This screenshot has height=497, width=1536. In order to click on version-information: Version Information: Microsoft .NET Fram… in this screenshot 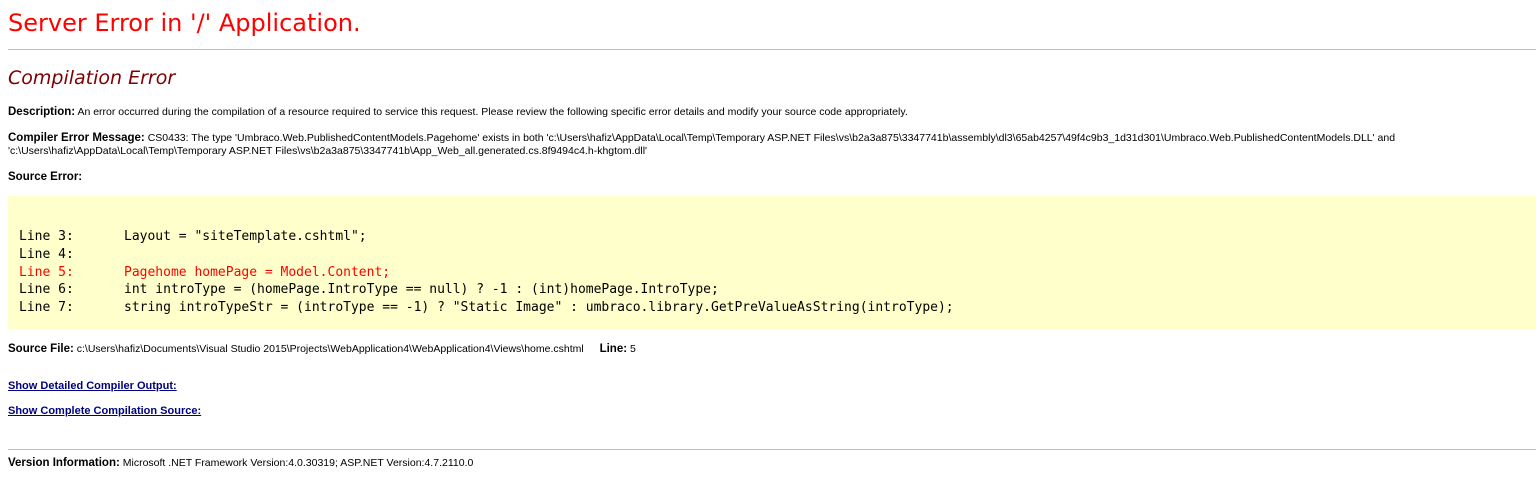, I will do `click(758, 463)`.